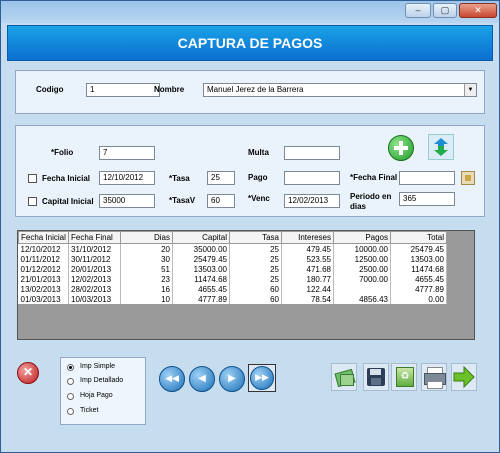  Describe the element at coordinates (123, 90) in the screenshot. I see `codigo-field: 1` at that location.